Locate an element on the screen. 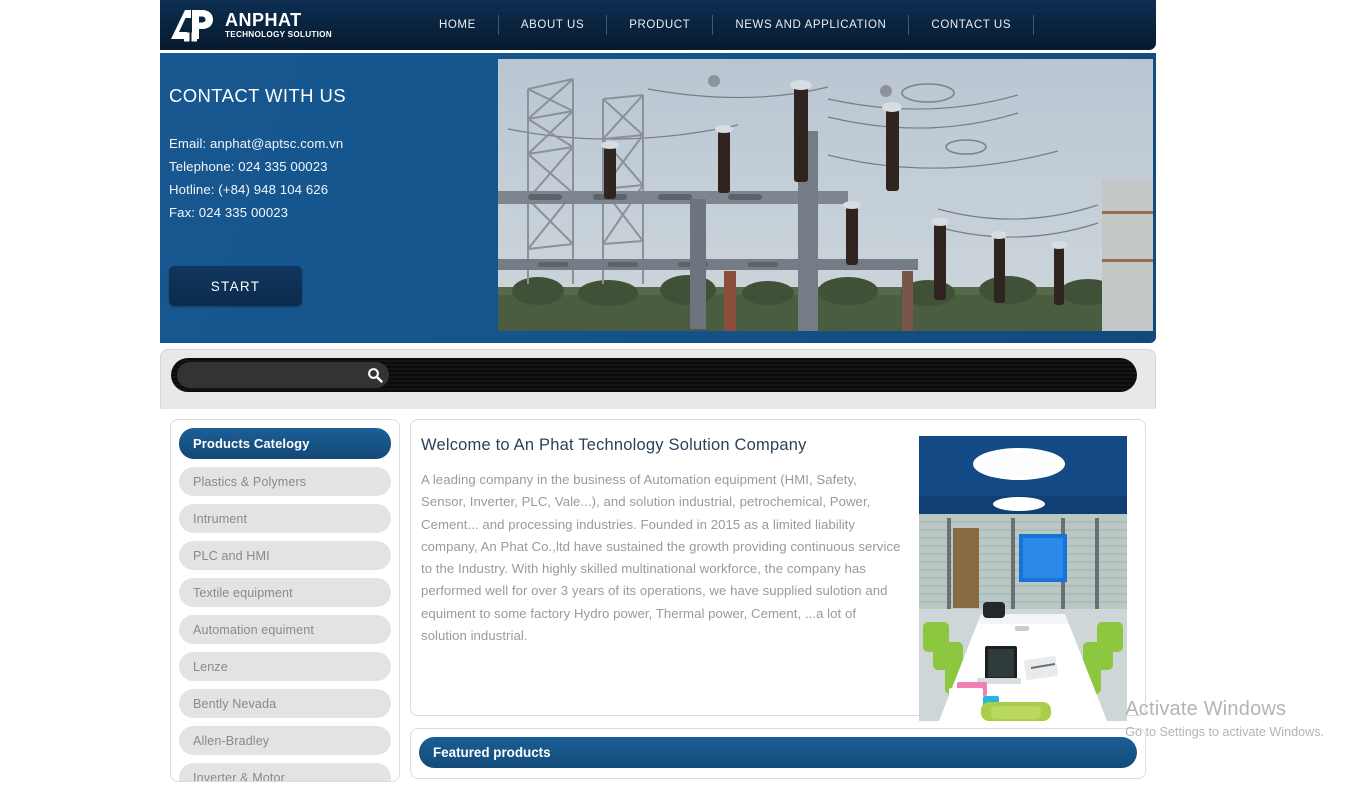  contact-email: Email: anphat@aptsc.com.vn is located at coordinates (256, 143).